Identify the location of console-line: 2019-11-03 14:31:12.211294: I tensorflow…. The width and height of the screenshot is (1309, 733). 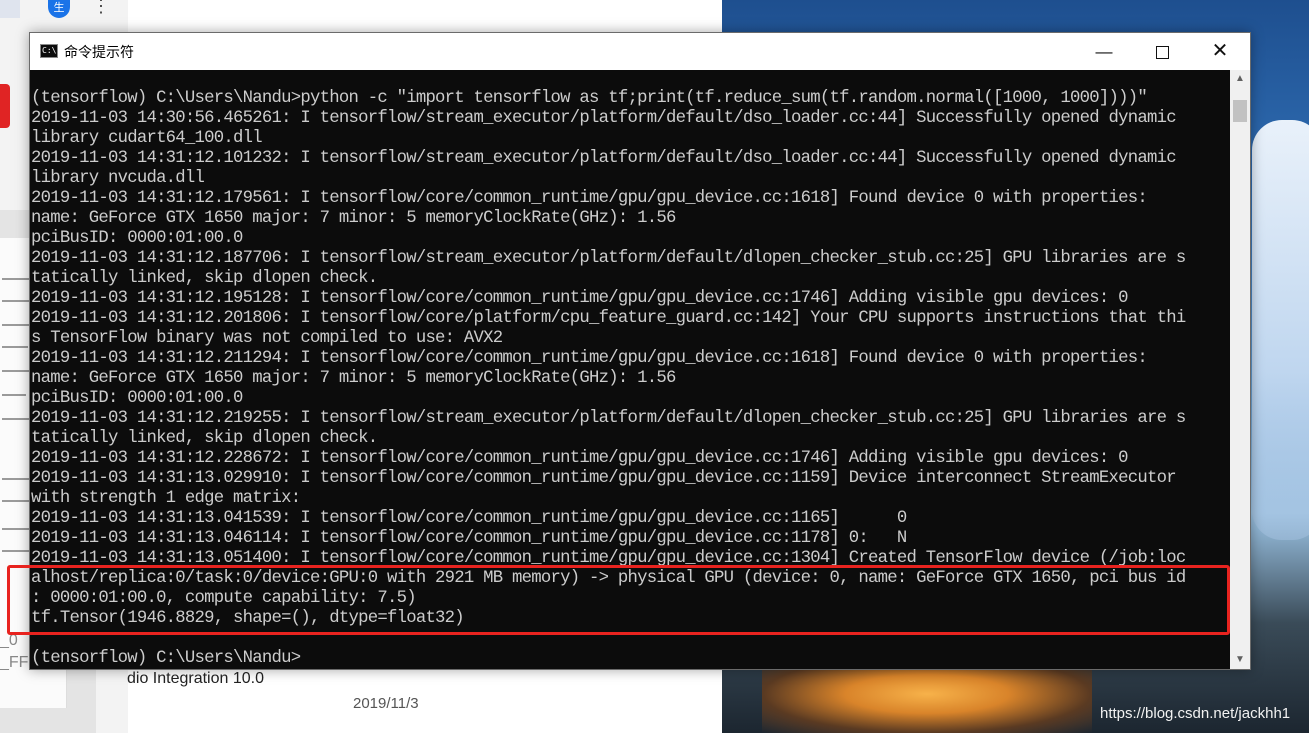
(589, 358).